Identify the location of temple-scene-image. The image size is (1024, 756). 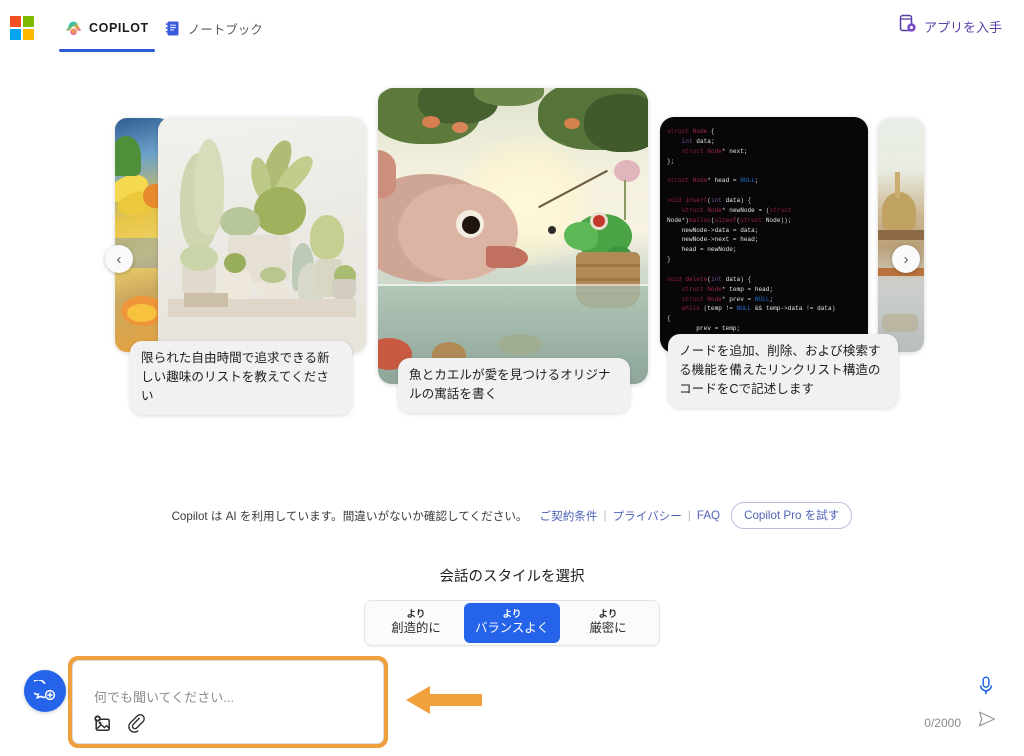
(901, 235).